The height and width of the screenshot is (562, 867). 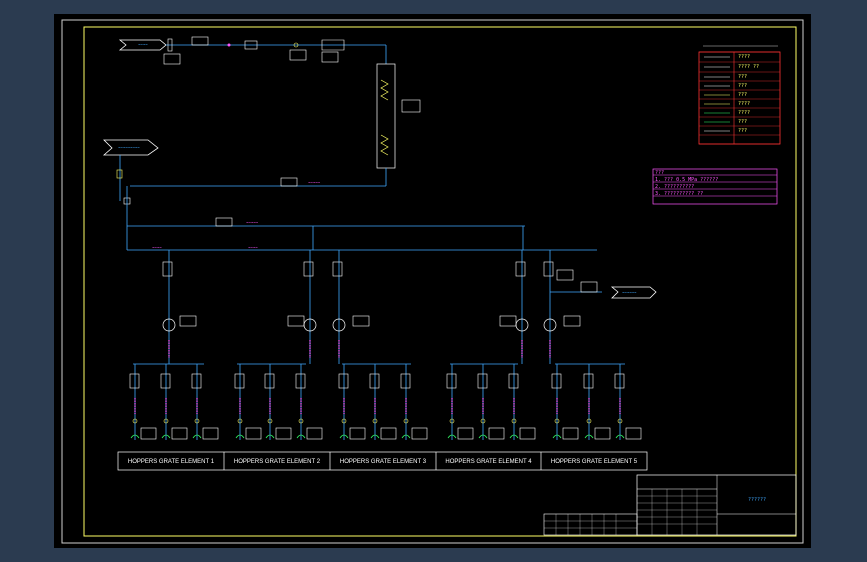 I want to click on legend-row-2: ???? ??, so click(x=749, y=67).